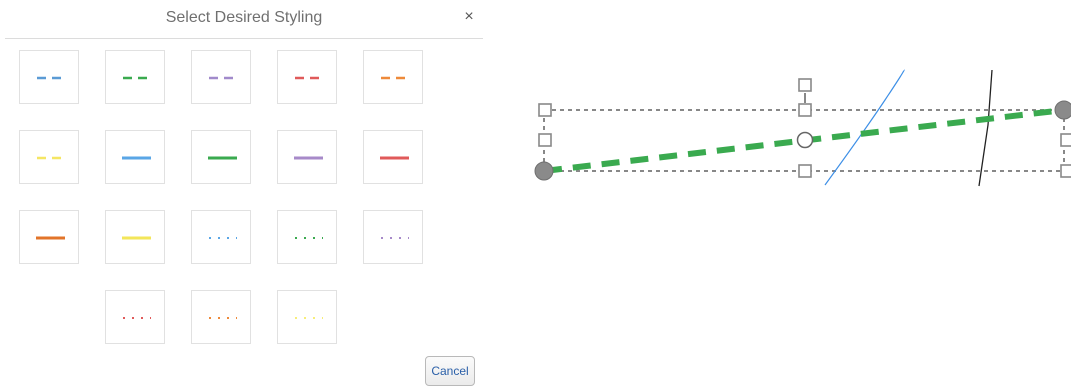  I want to click on resize-handle-middle-right, so click(1065, 140).